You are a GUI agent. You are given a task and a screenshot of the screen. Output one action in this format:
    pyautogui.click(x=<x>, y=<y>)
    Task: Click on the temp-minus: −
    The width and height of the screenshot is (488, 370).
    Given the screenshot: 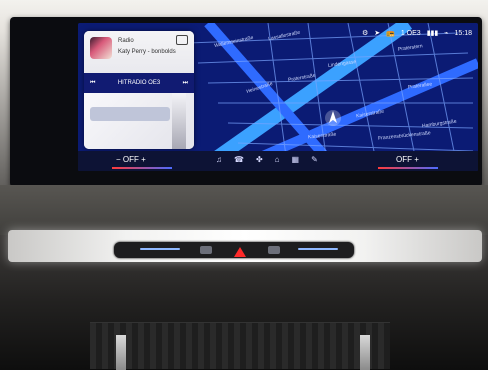 What is the action you would take?
    pyautogui.click(x=118, y=159)
    